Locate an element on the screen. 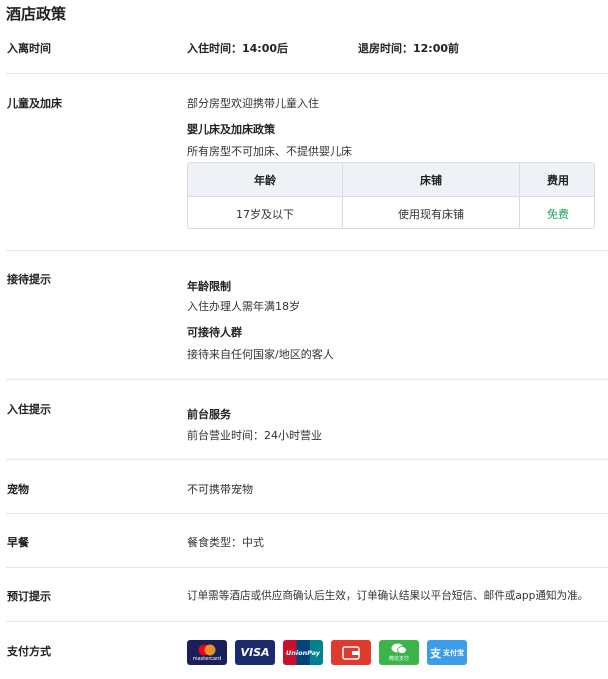 This screenshot has height=679, width=608. payment-label: 支付方式 is located at coordinates (29, 651).